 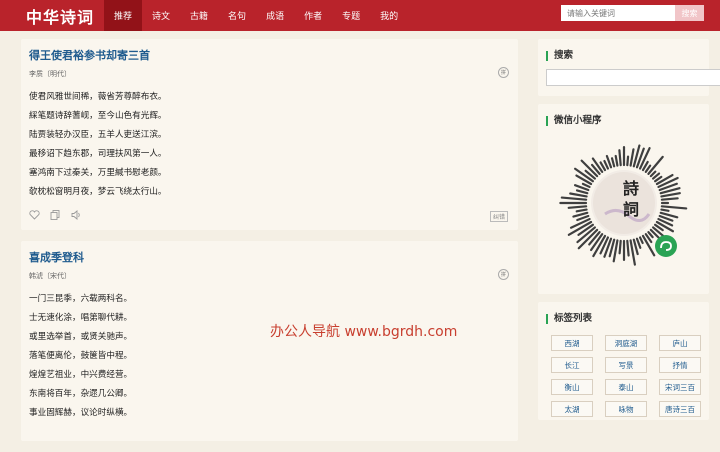 I want to click on nav-item-mine: 我的, so click(x=389, y=15).